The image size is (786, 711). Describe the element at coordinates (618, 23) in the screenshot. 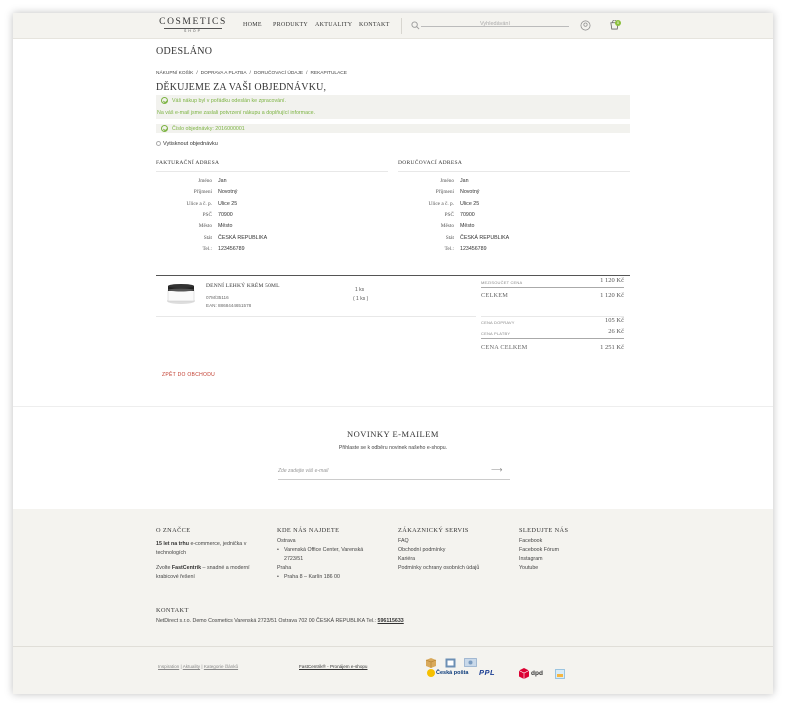

I see `cart-badge: 0` at that location.